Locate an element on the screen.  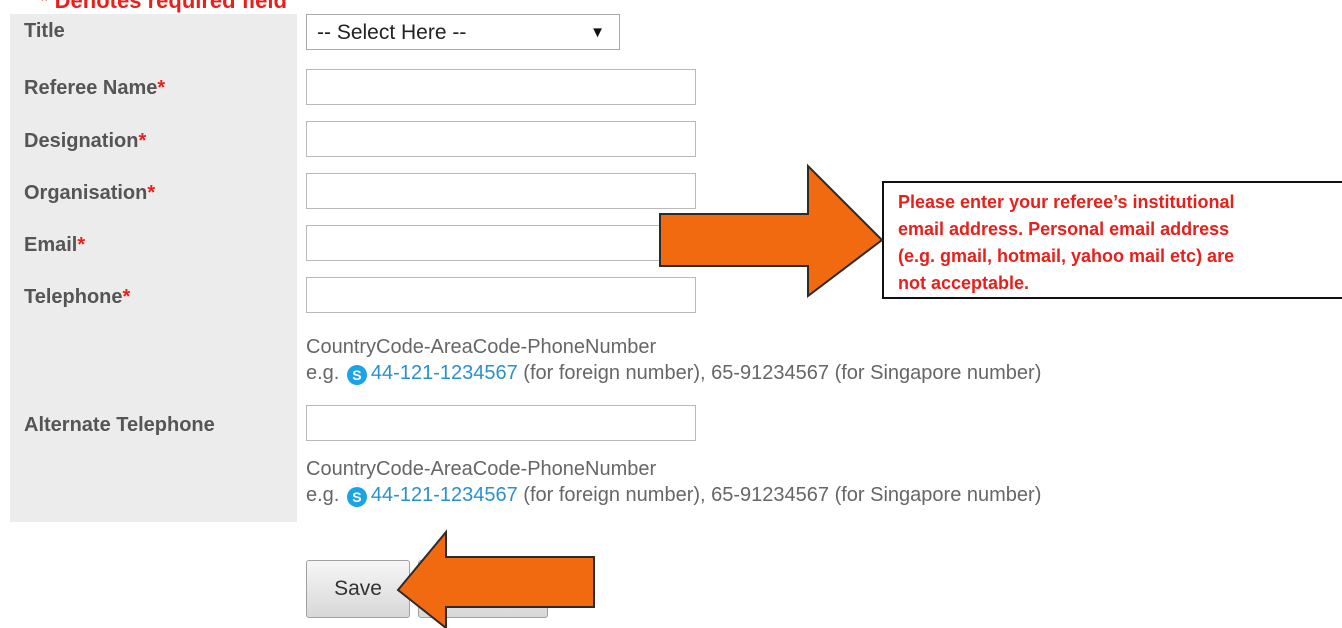
right-arrow-icon is located at coordinates (771, 231).